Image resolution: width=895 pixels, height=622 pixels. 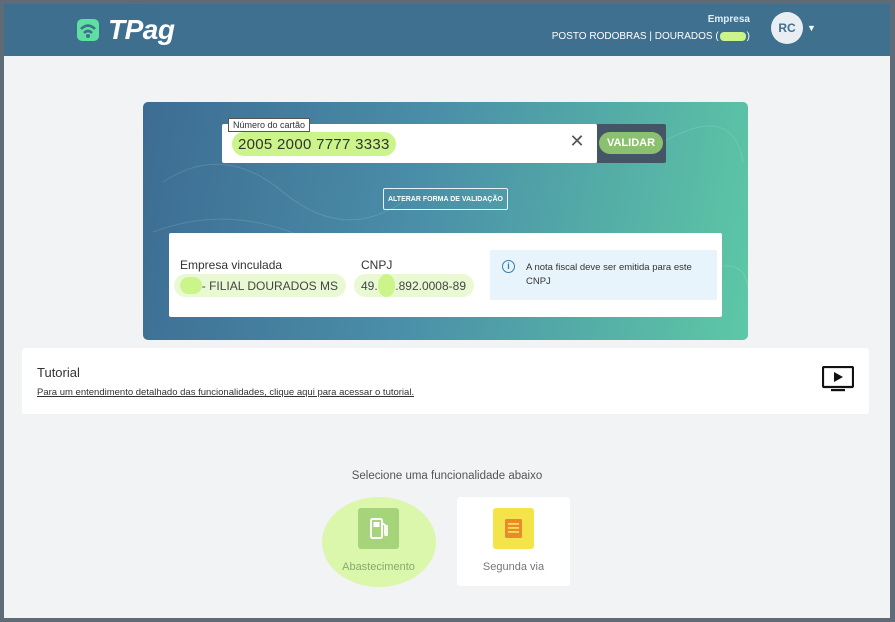 What do you see at coordinates (811, 28) in the screenshot?
I see `chevron-down-icon: ▼` at bounding box center [811, 28].